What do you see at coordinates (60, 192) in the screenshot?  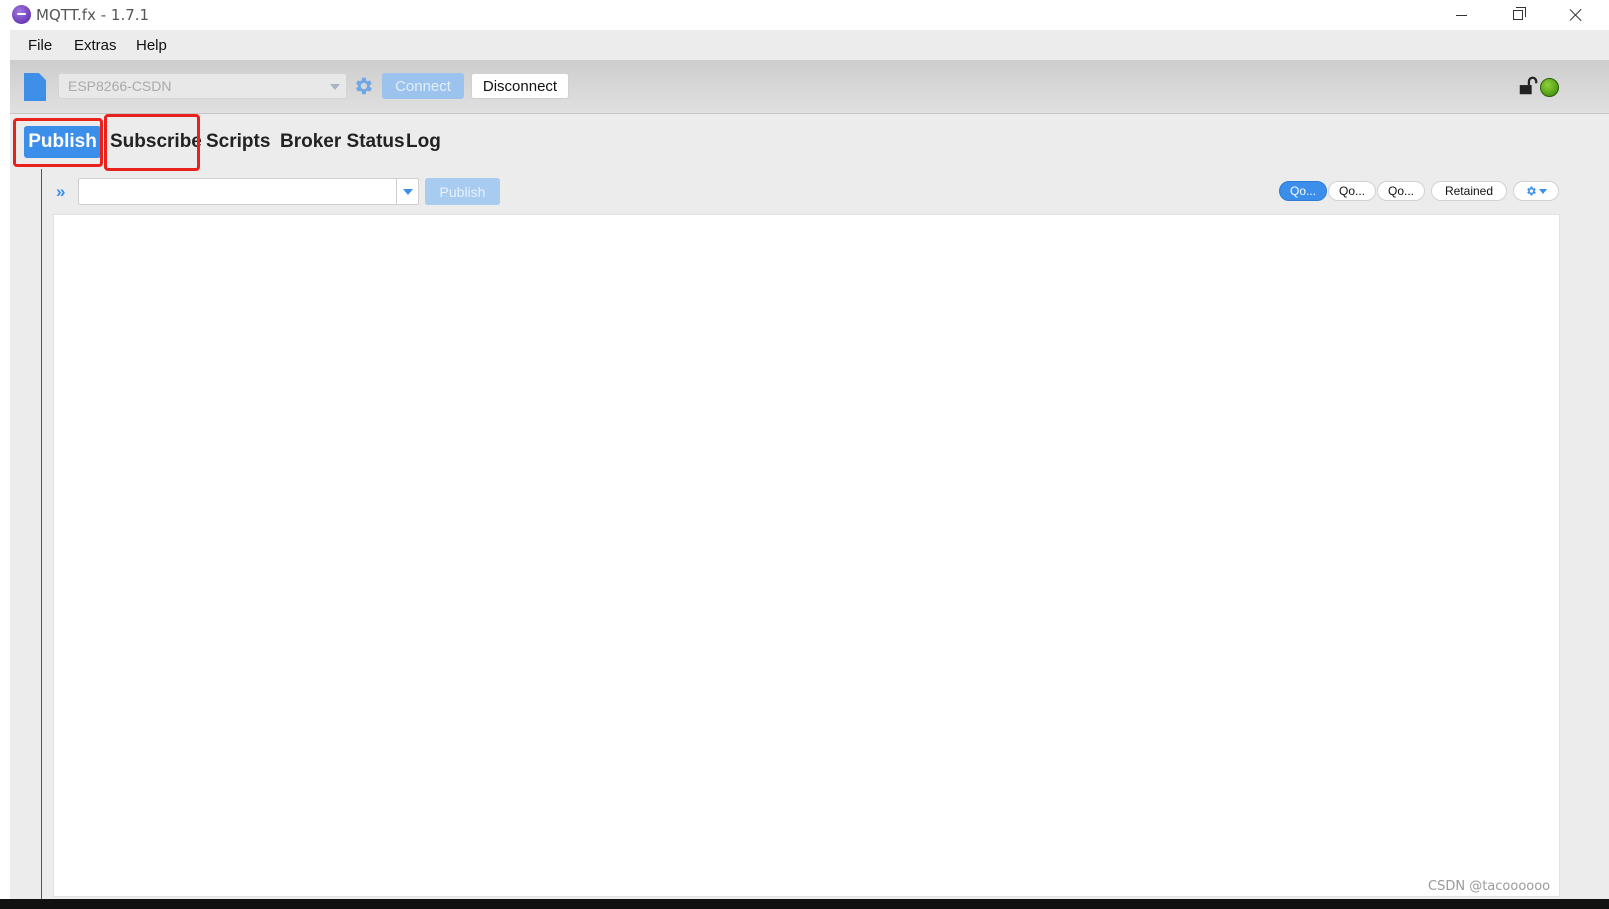 I see `expand-history-icon: »` at bounding box center [60, 192].